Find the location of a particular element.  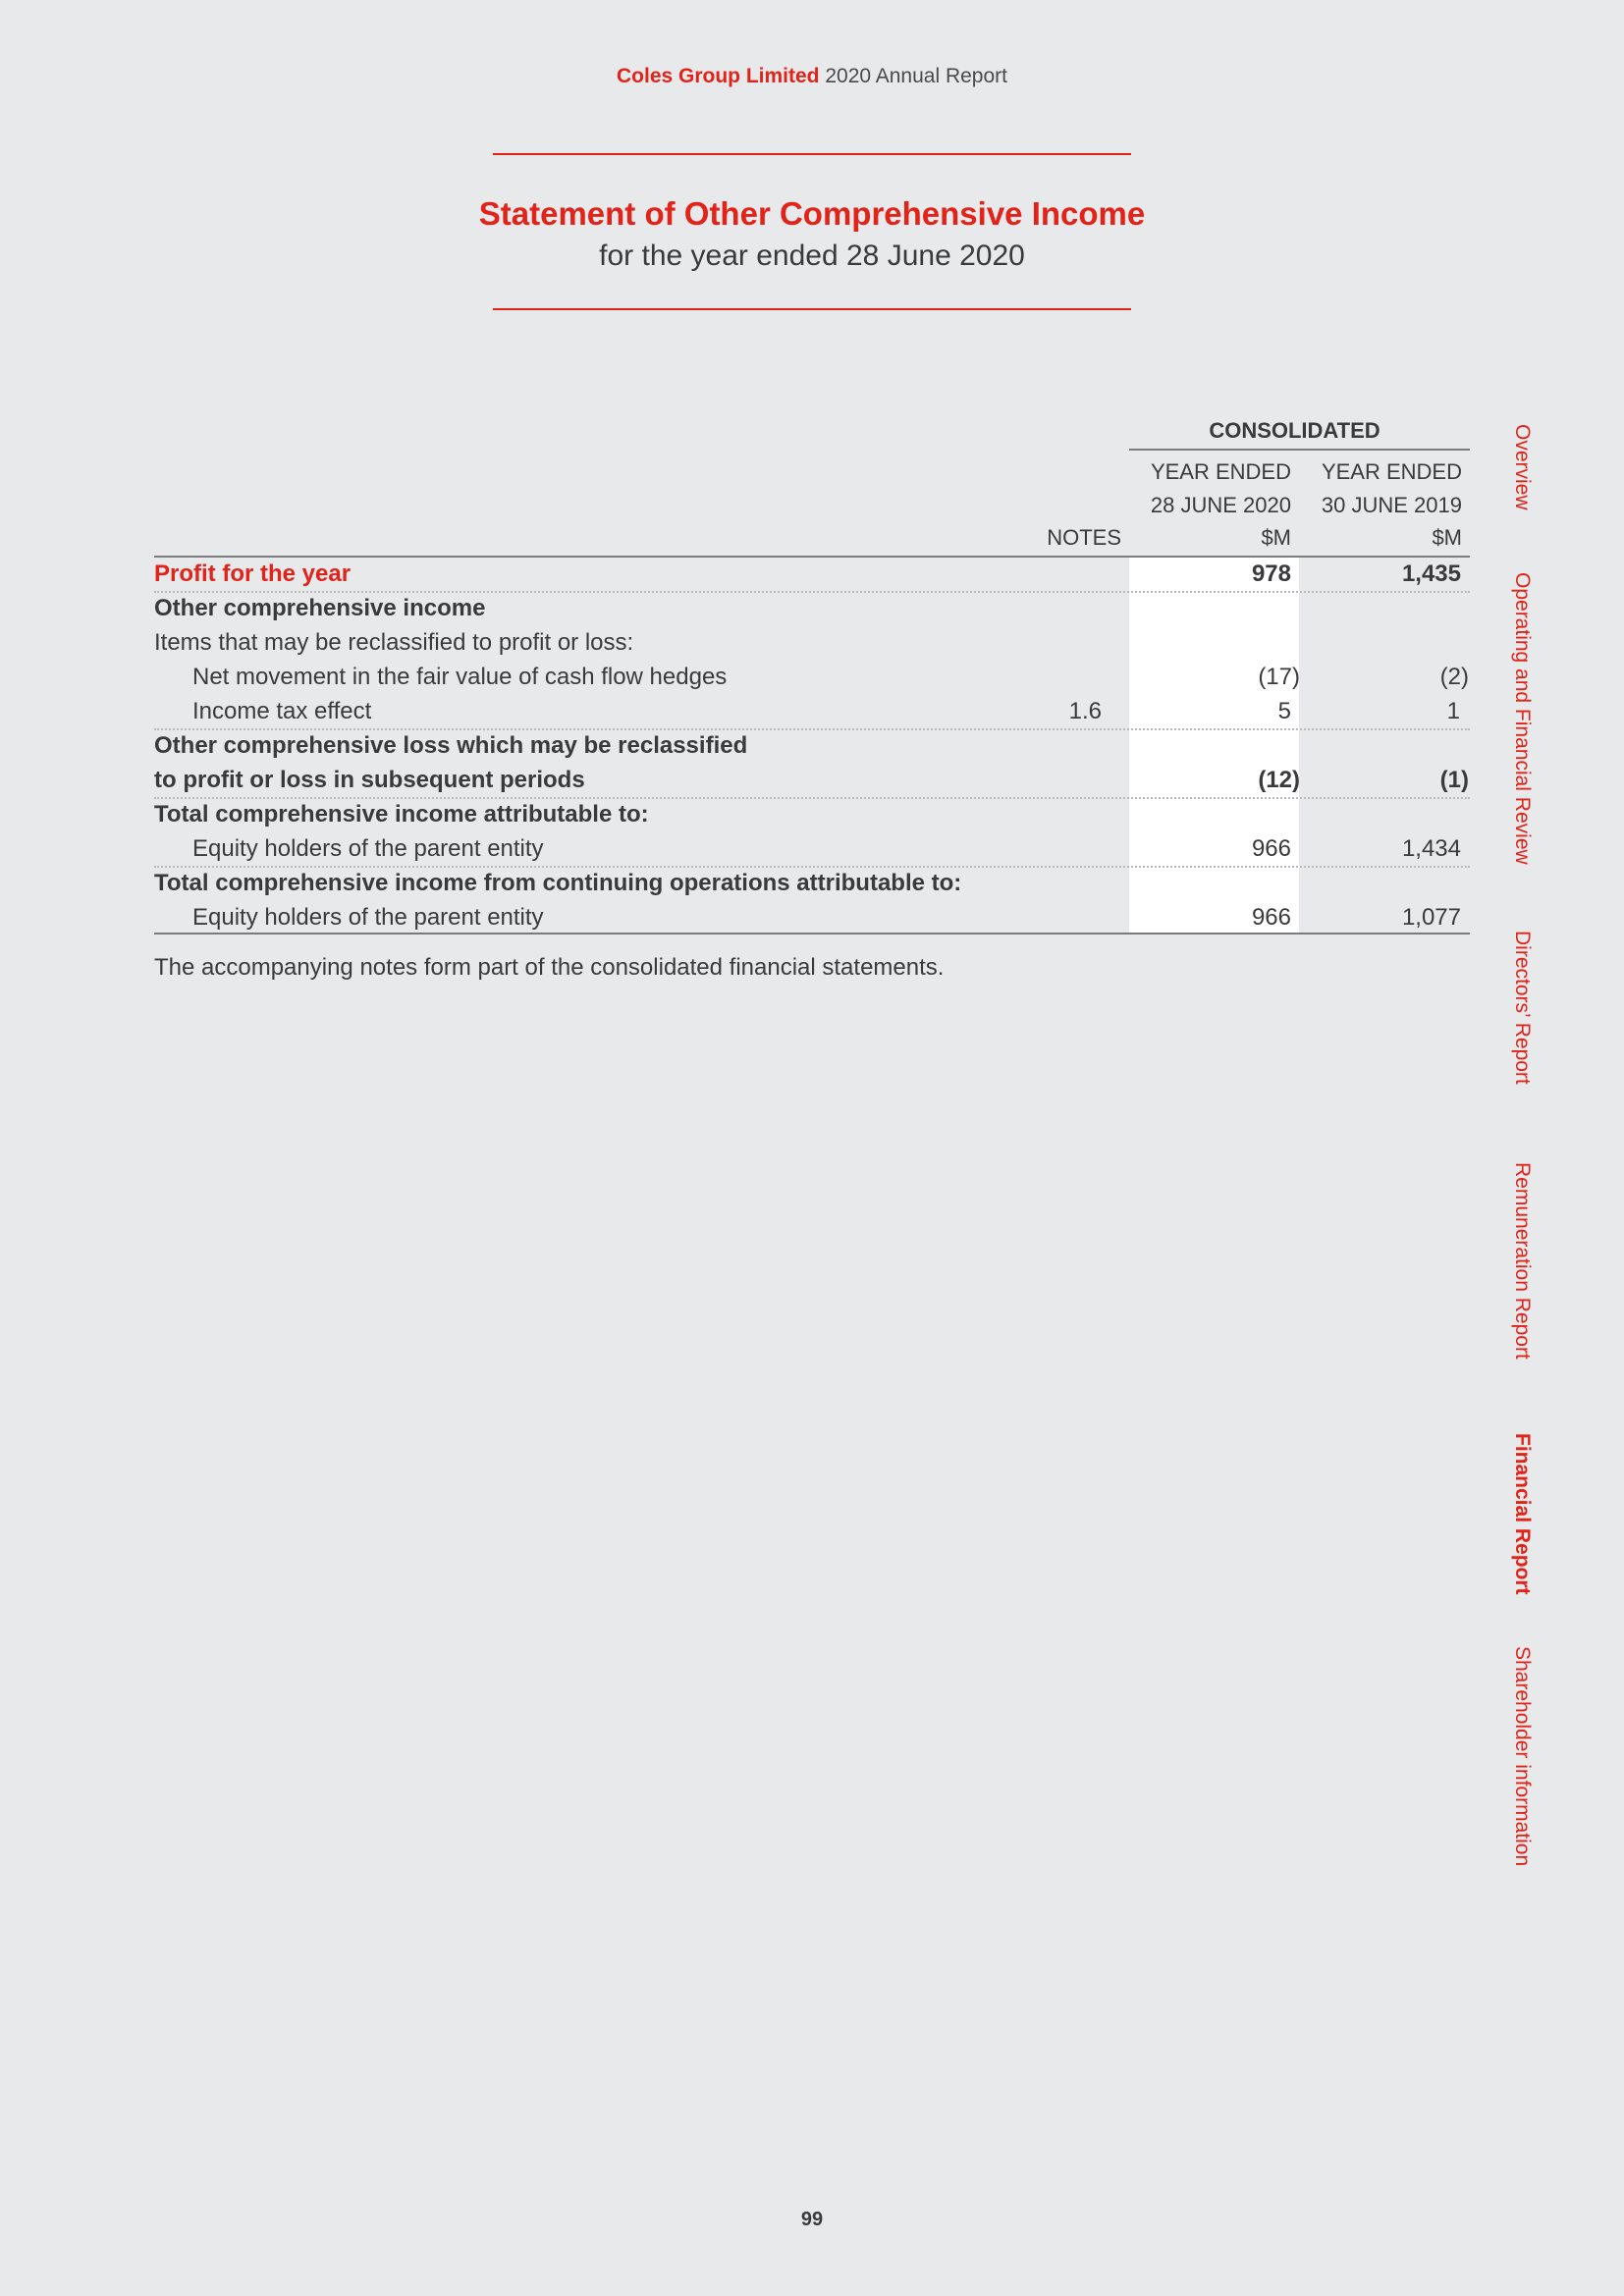

col-2019-line1: YEAR ENDED is located at coordinates (1391, 471).